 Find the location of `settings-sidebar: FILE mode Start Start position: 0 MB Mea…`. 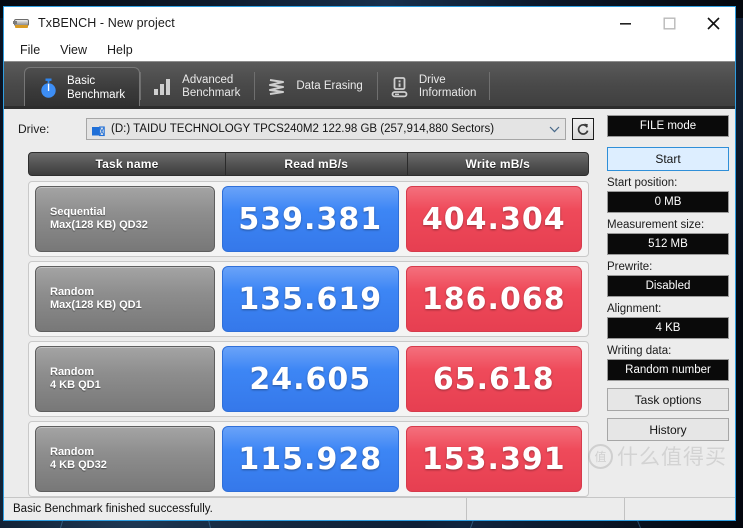

settings-sidebar: FILE mode Start Start position: 0 MB Mea… is located at coordinates (668, 303).